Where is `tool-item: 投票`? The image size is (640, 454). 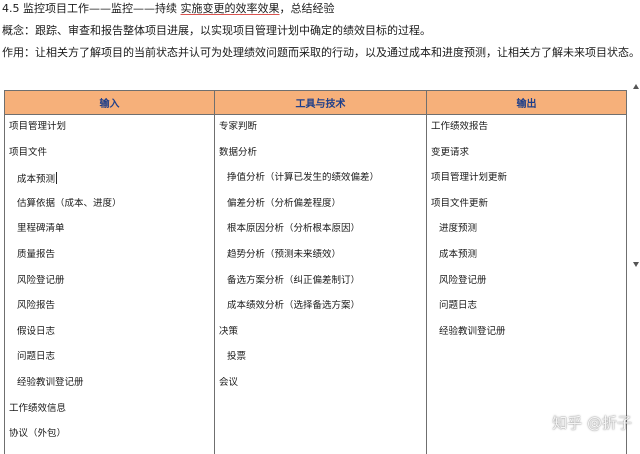
tool-item: 投票 is located at coordinates (237, 357).